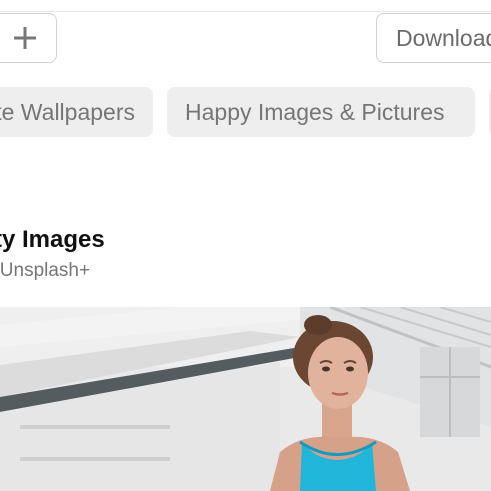 The image size is (491, 491). I want to click on sponsor-title: Getty Images, so click(52, 239).